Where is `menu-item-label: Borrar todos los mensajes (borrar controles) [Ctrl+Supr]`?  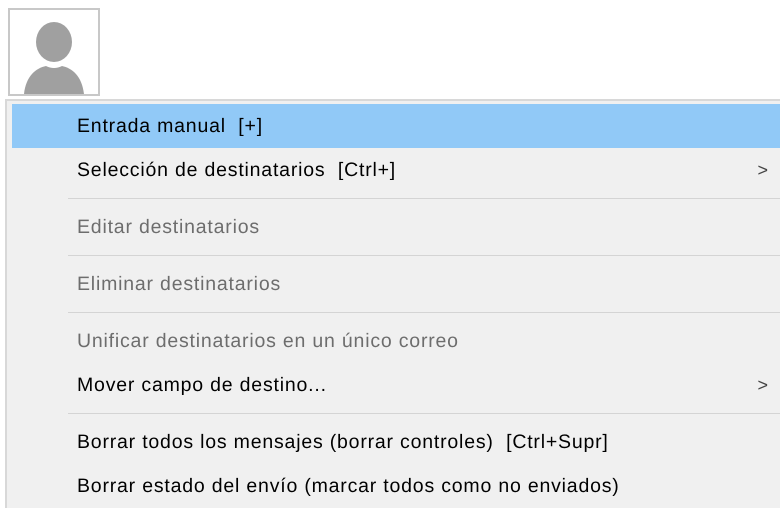 menu-item-label: Borrar todos los mensajes (borrar controles) [Ctrl+Supr] is located at coordinates (343, 442).